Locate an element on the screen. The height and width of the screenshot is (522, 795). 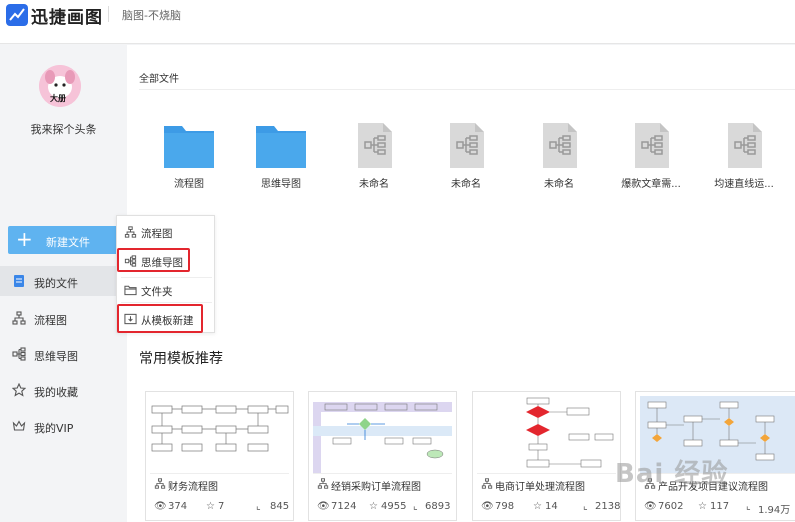
watermark: Bai 经验 is located at coordinates (672, 474).